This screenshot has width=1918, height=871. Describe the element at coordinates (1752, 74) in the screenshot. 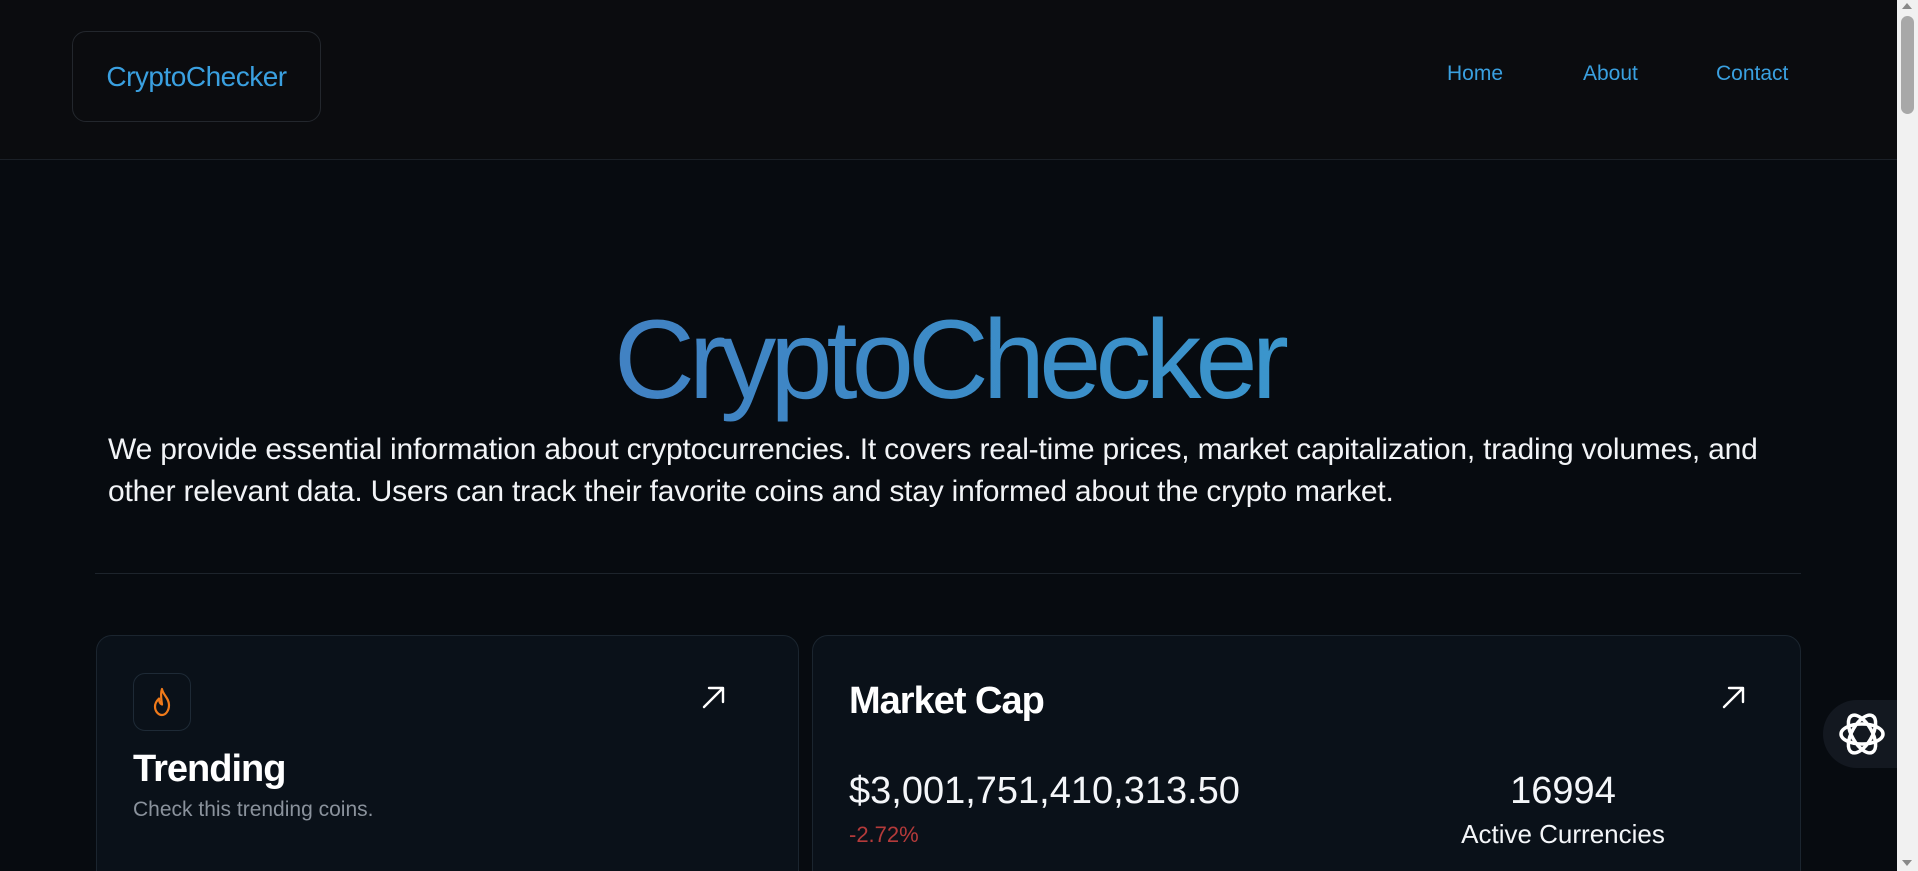

I see `nav-link-contact: Contact` at that location.